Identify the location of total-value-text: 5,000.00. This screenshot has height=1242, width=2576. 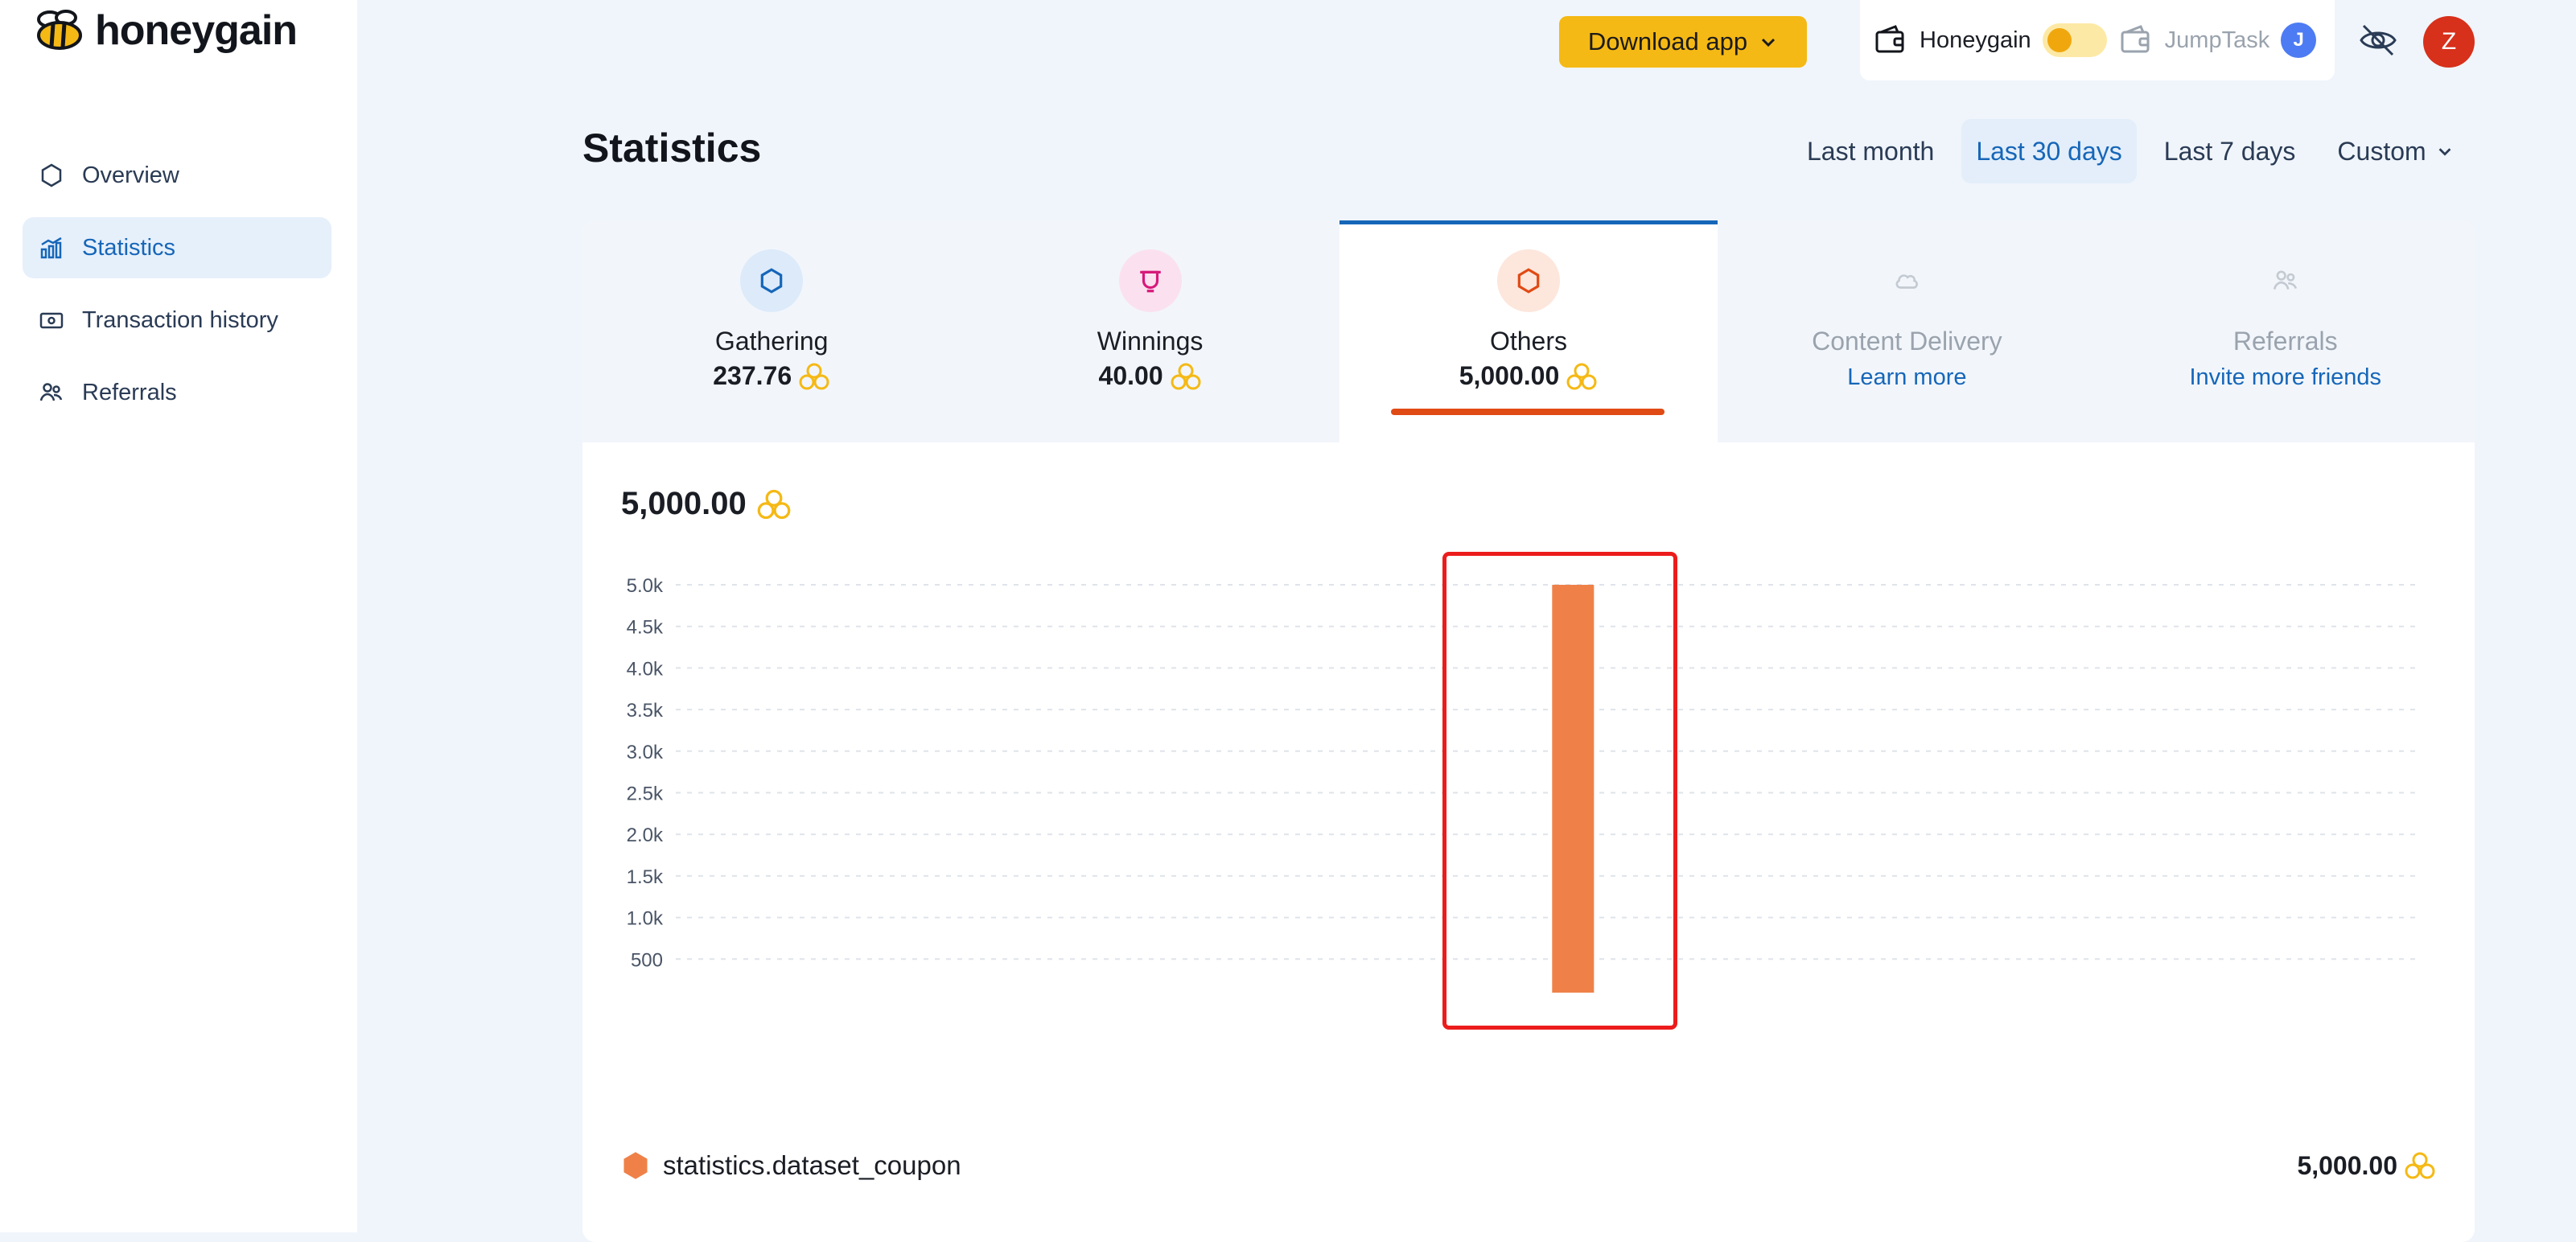
(684, 503).